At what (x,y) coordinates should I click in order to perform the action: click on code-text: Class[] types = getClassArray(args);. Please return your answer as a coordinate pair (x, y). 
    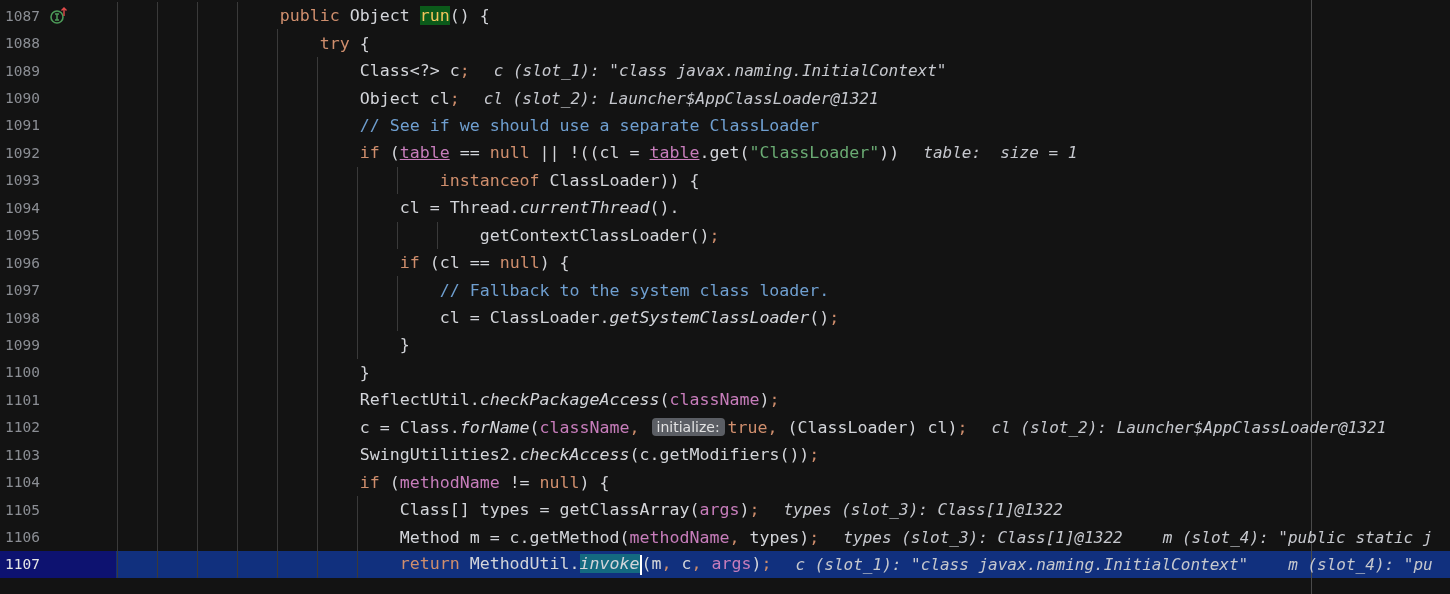
    Looking at the image, I should click on (579, 510).